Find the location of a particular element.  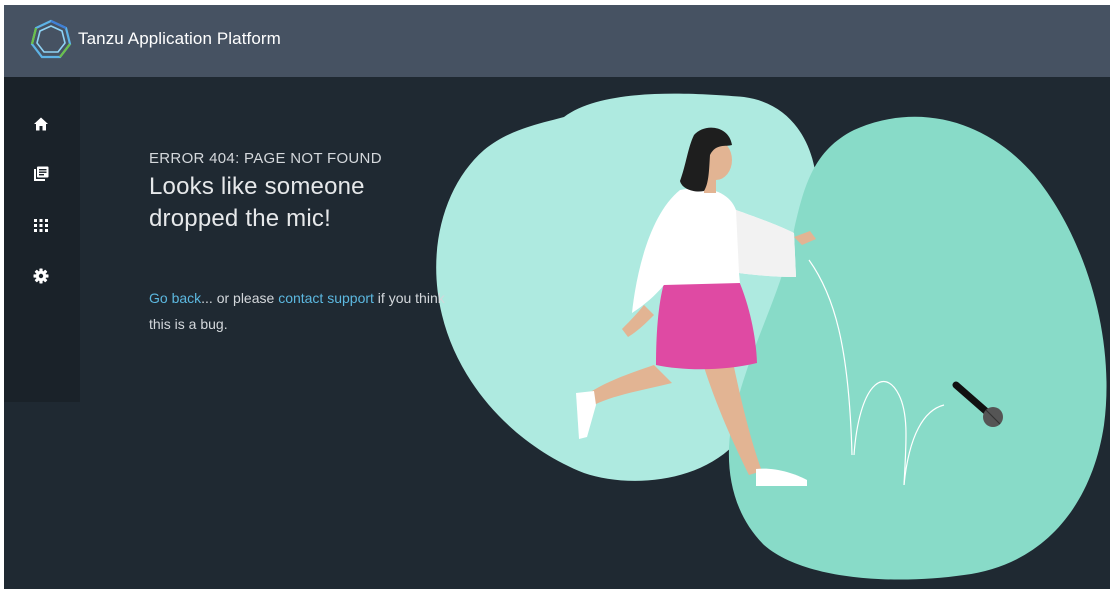

sidebar-item-settings is located at coordinates (41, 276).